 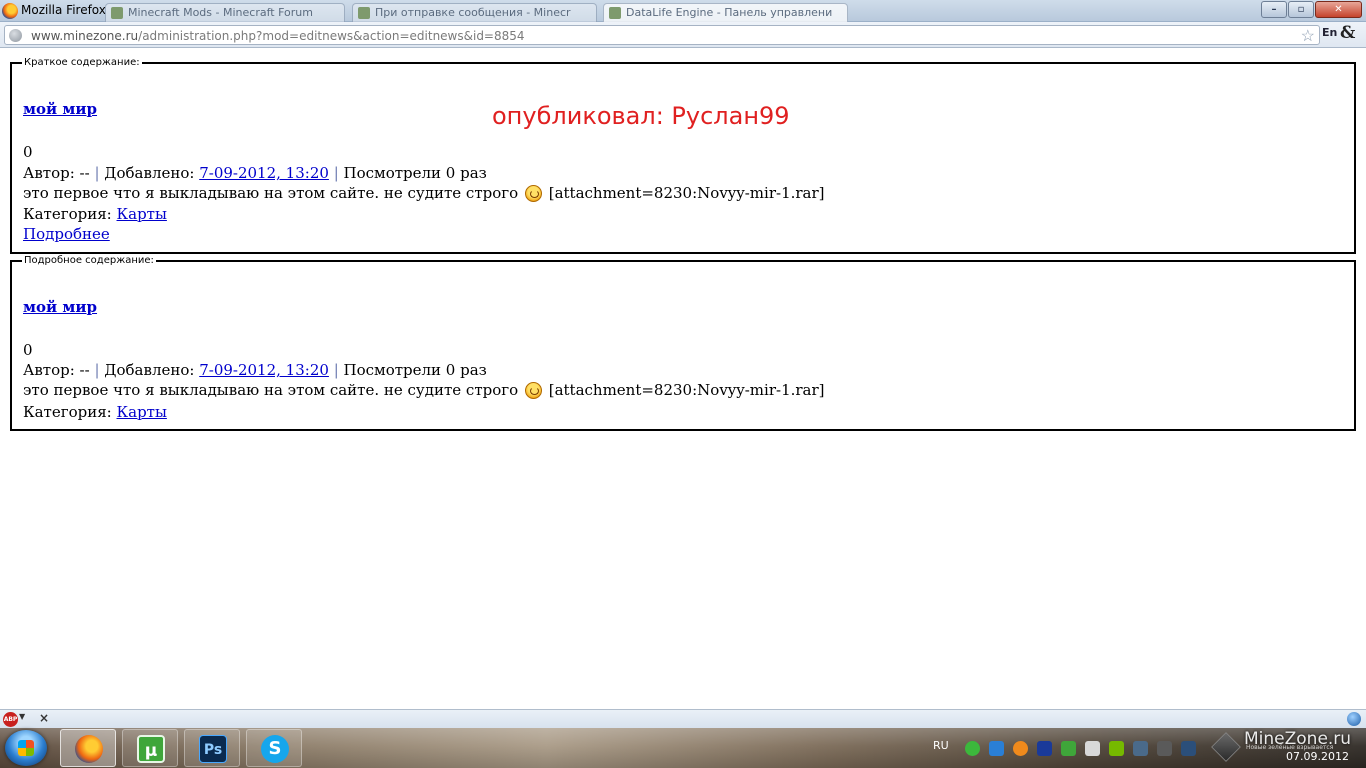 What do you see at coordinates (28, 350) in the screenshot?
I see `full-rating: 0` at bounding box center [28, 350].